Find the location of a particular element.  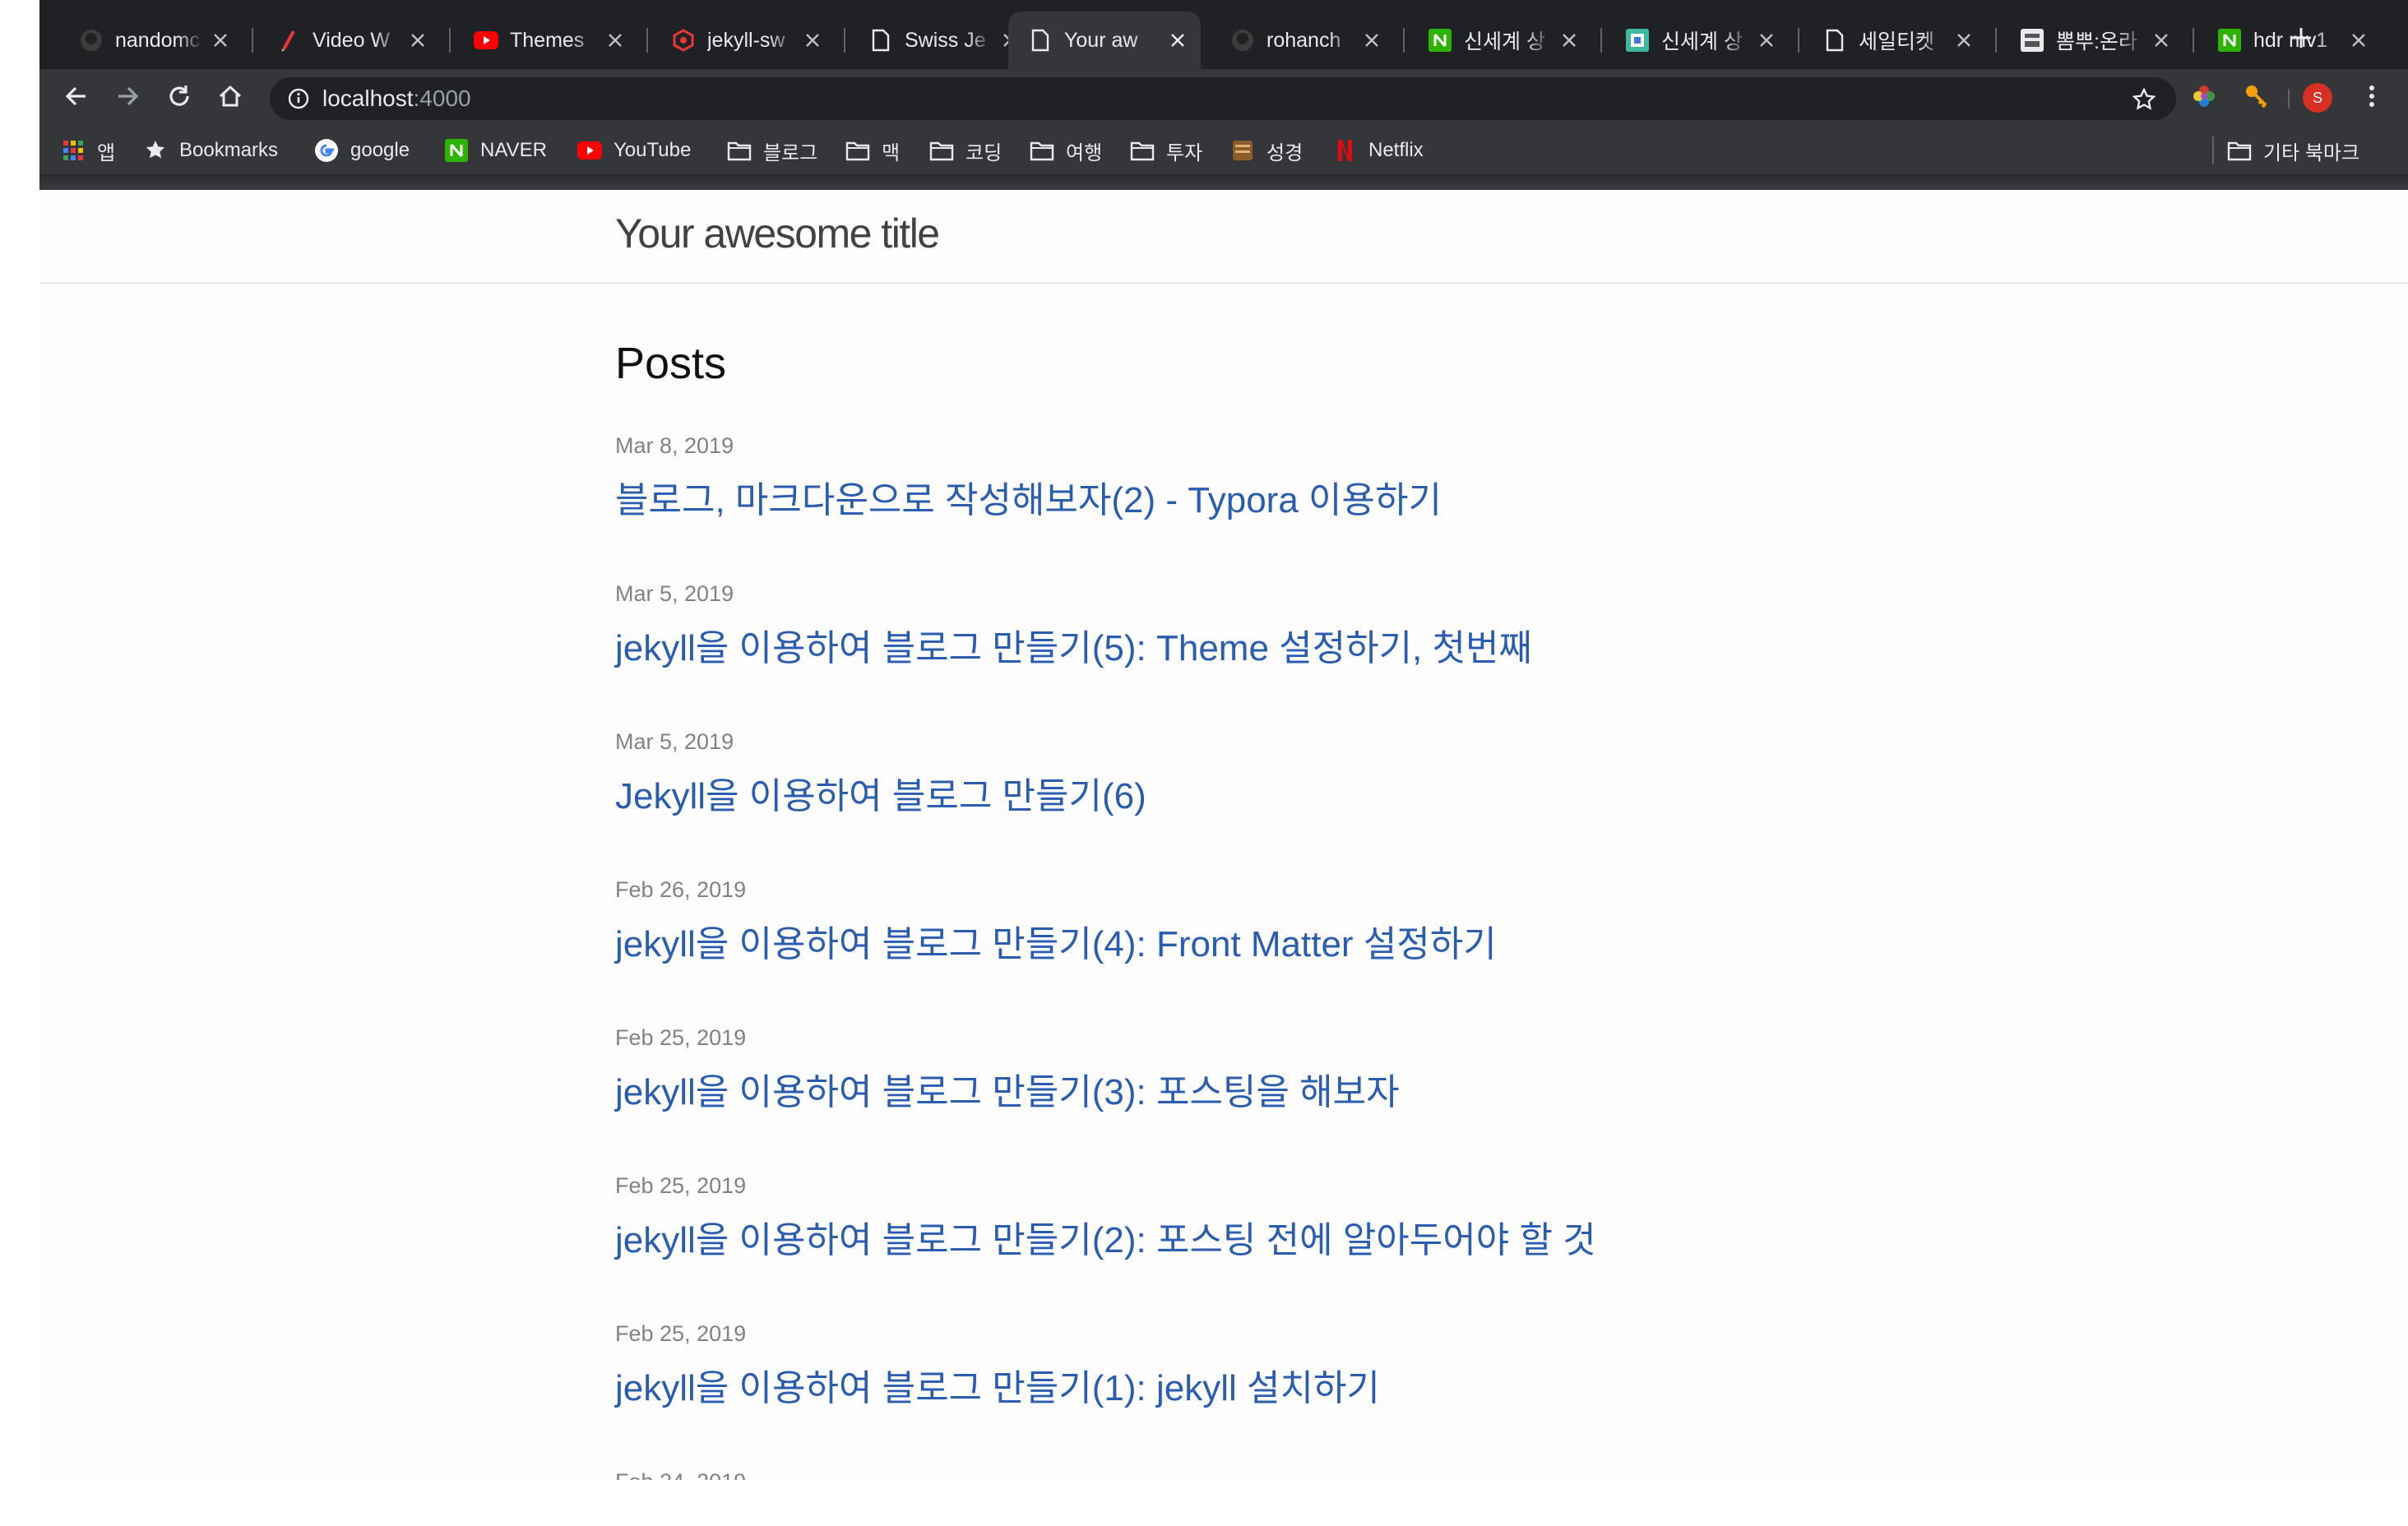

bookmark-label: Netflix is located at coordinates (1396, 150).